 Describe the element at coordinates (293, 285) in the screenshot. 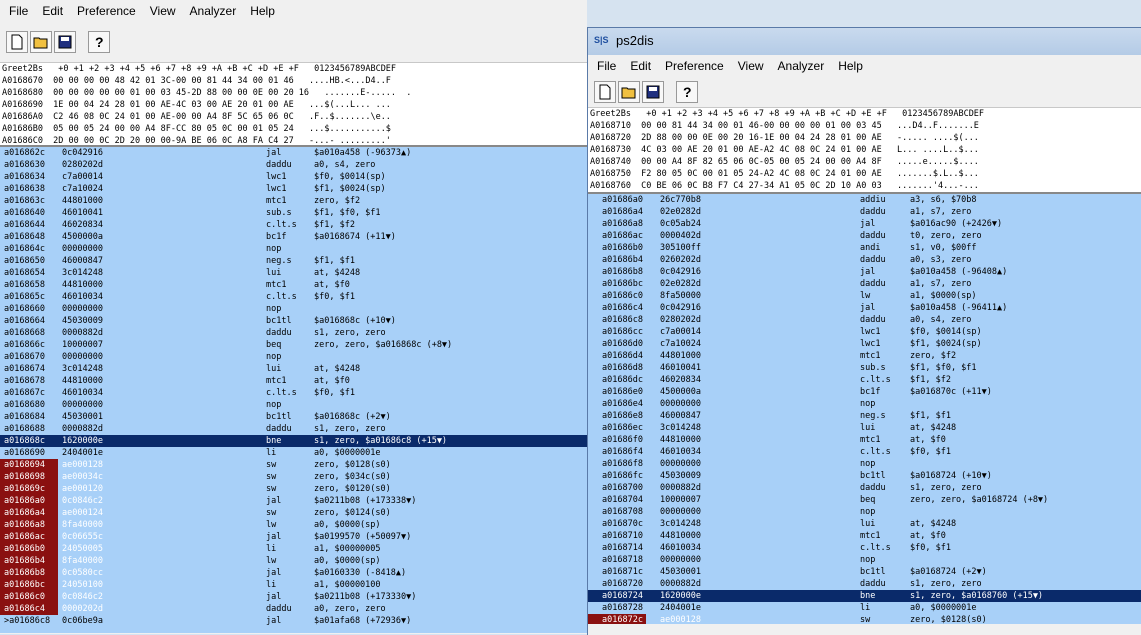

I see `disasm-row: a0168658 44810000 mtc1 at, $f0` at that location.